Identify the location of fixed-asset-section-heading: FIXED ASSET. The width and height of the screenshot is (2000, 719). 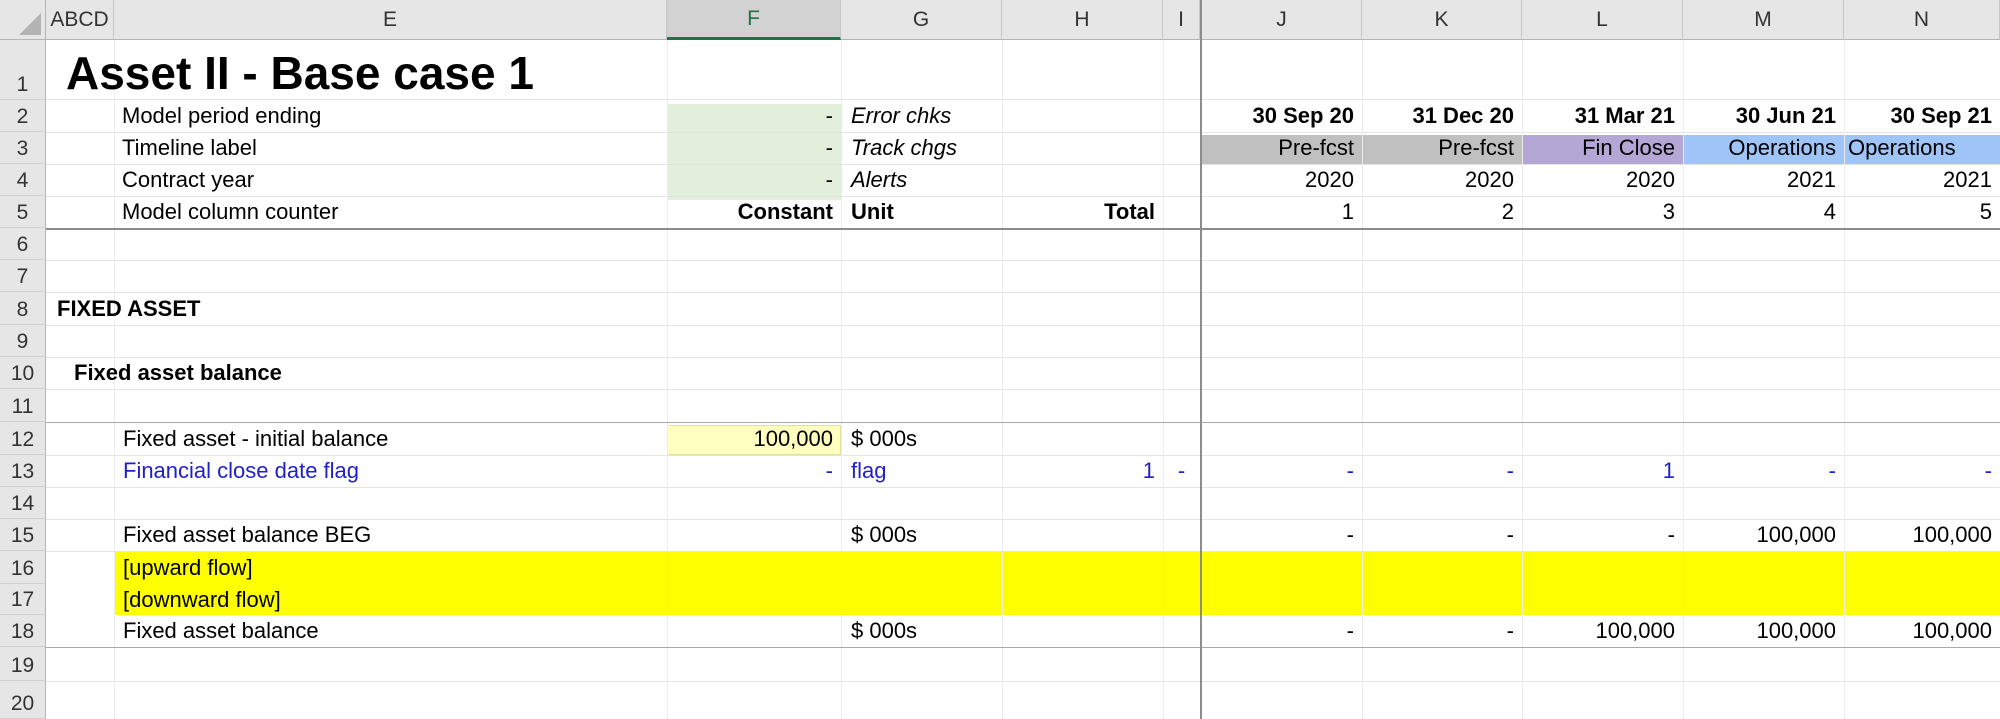
(128, 308).